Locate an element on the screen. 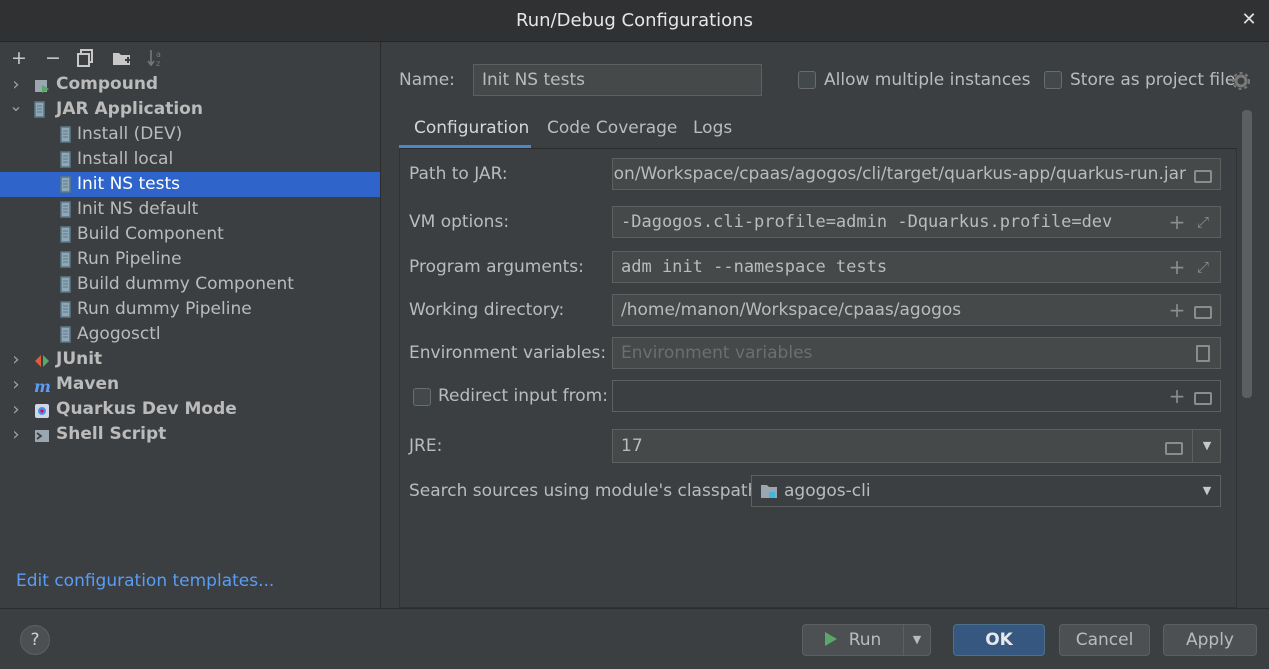 The image size is (1269, 669). module-folder-icon is located at coordinates (769, 491).